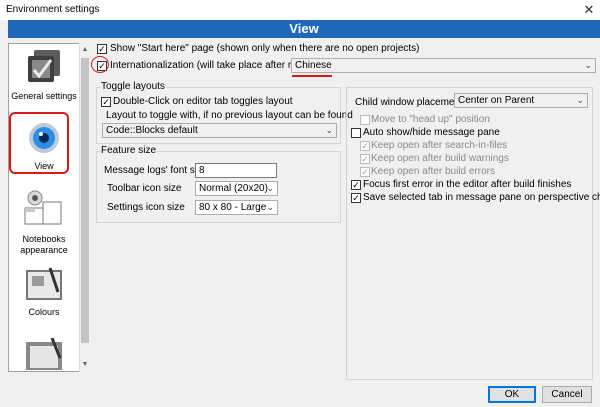 The width and height of the screenshot is (600, 407). Describe the element at coordinates (356, 185) in the screenshot. I see `focus-first-error-checkbox: ✓` at that location.